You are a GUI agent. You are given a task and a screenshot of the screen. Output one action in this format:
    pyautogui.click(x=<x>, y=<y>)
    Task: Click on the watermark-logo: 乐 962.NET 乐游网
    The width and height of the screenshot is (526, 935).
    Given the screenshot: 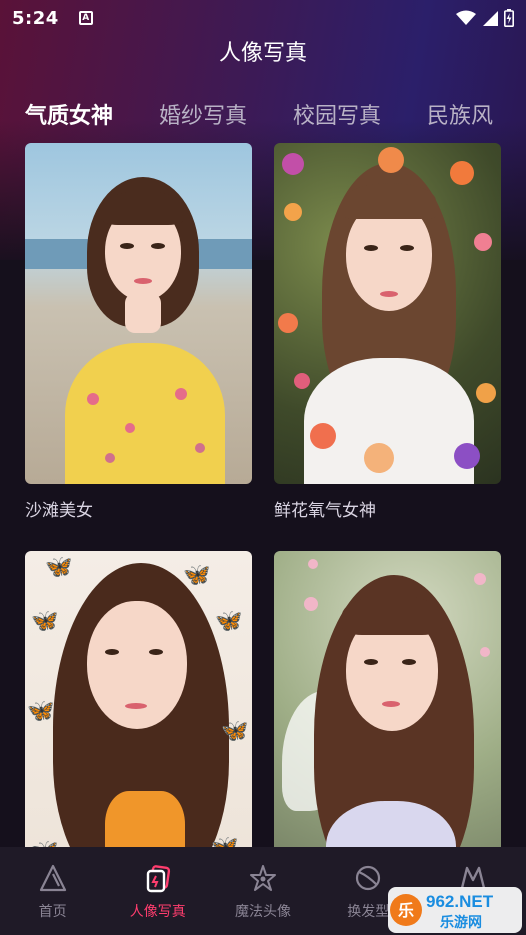 What is the action you would take?
    pyautogui.click(x=455, y=910)
    